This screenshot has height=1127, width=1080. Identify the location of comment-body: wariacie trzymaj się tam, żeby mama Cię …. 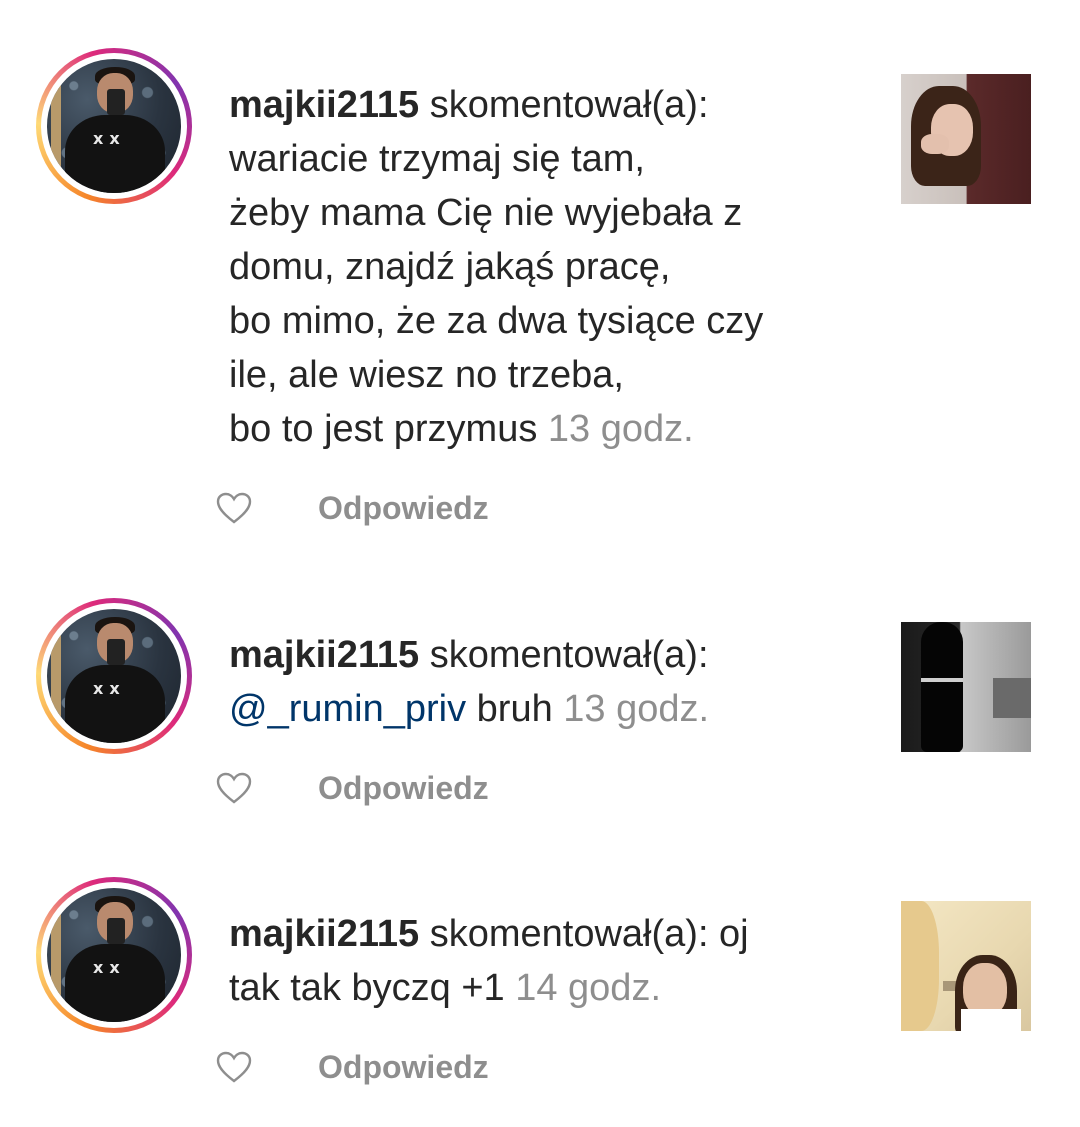
(496, 294).